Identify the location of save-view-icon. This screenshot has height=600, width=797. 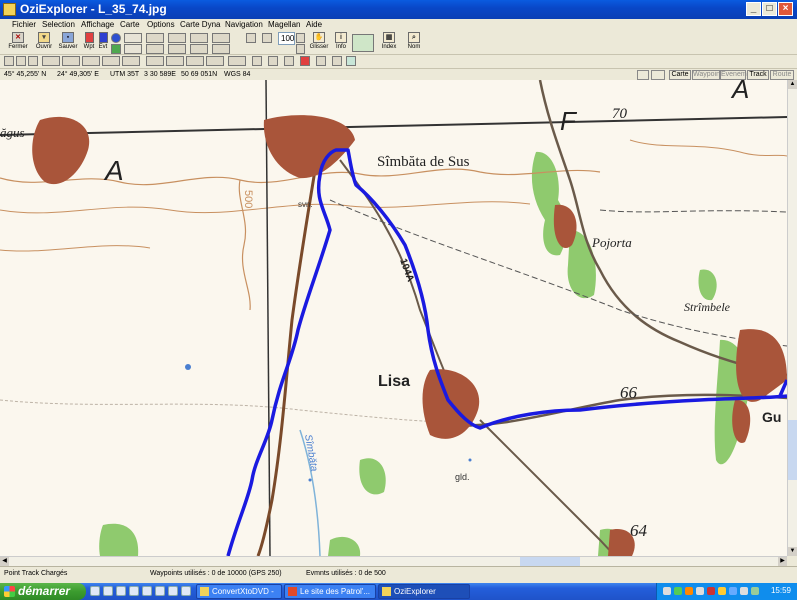
(643, 75).